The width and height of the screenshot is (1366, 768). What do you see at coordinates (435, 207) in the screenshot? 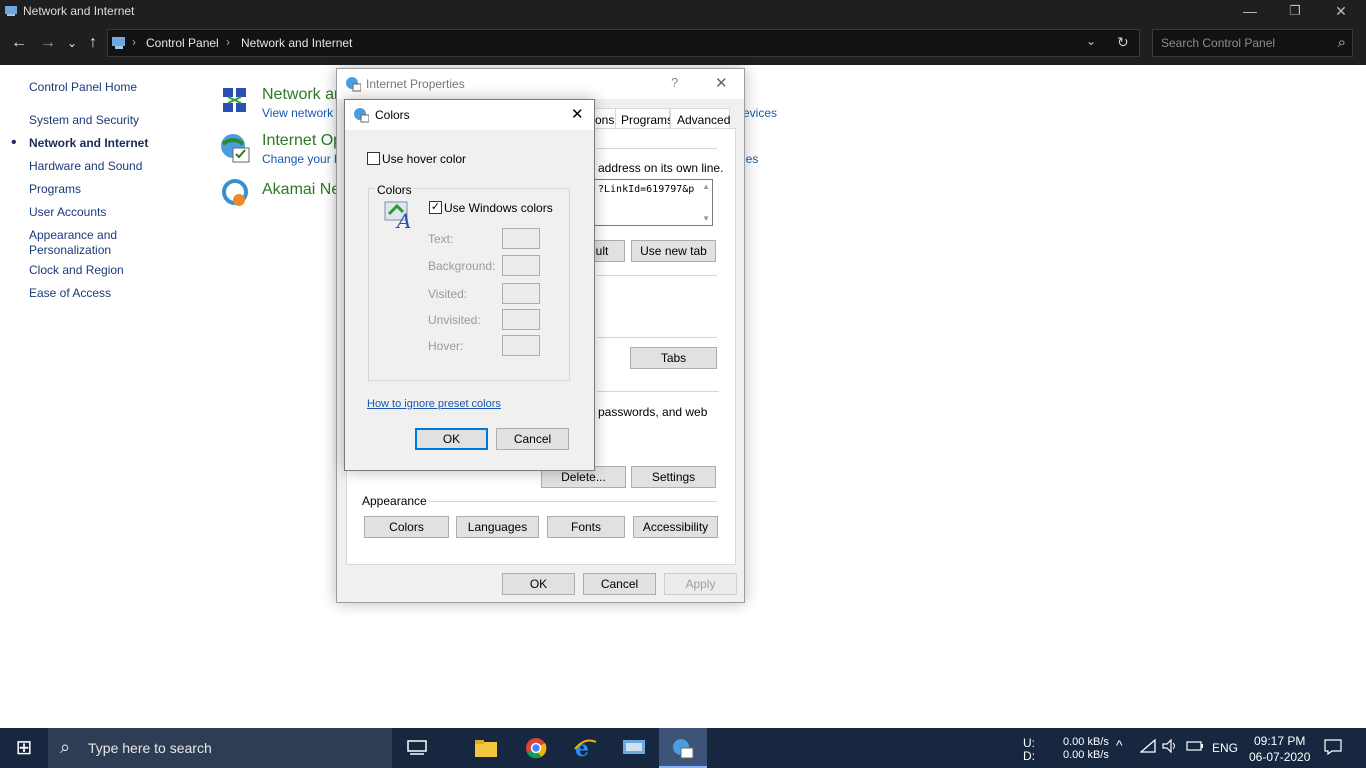
I see `windows-colors-checkbox: ✓` at bounding box center [435, 207].